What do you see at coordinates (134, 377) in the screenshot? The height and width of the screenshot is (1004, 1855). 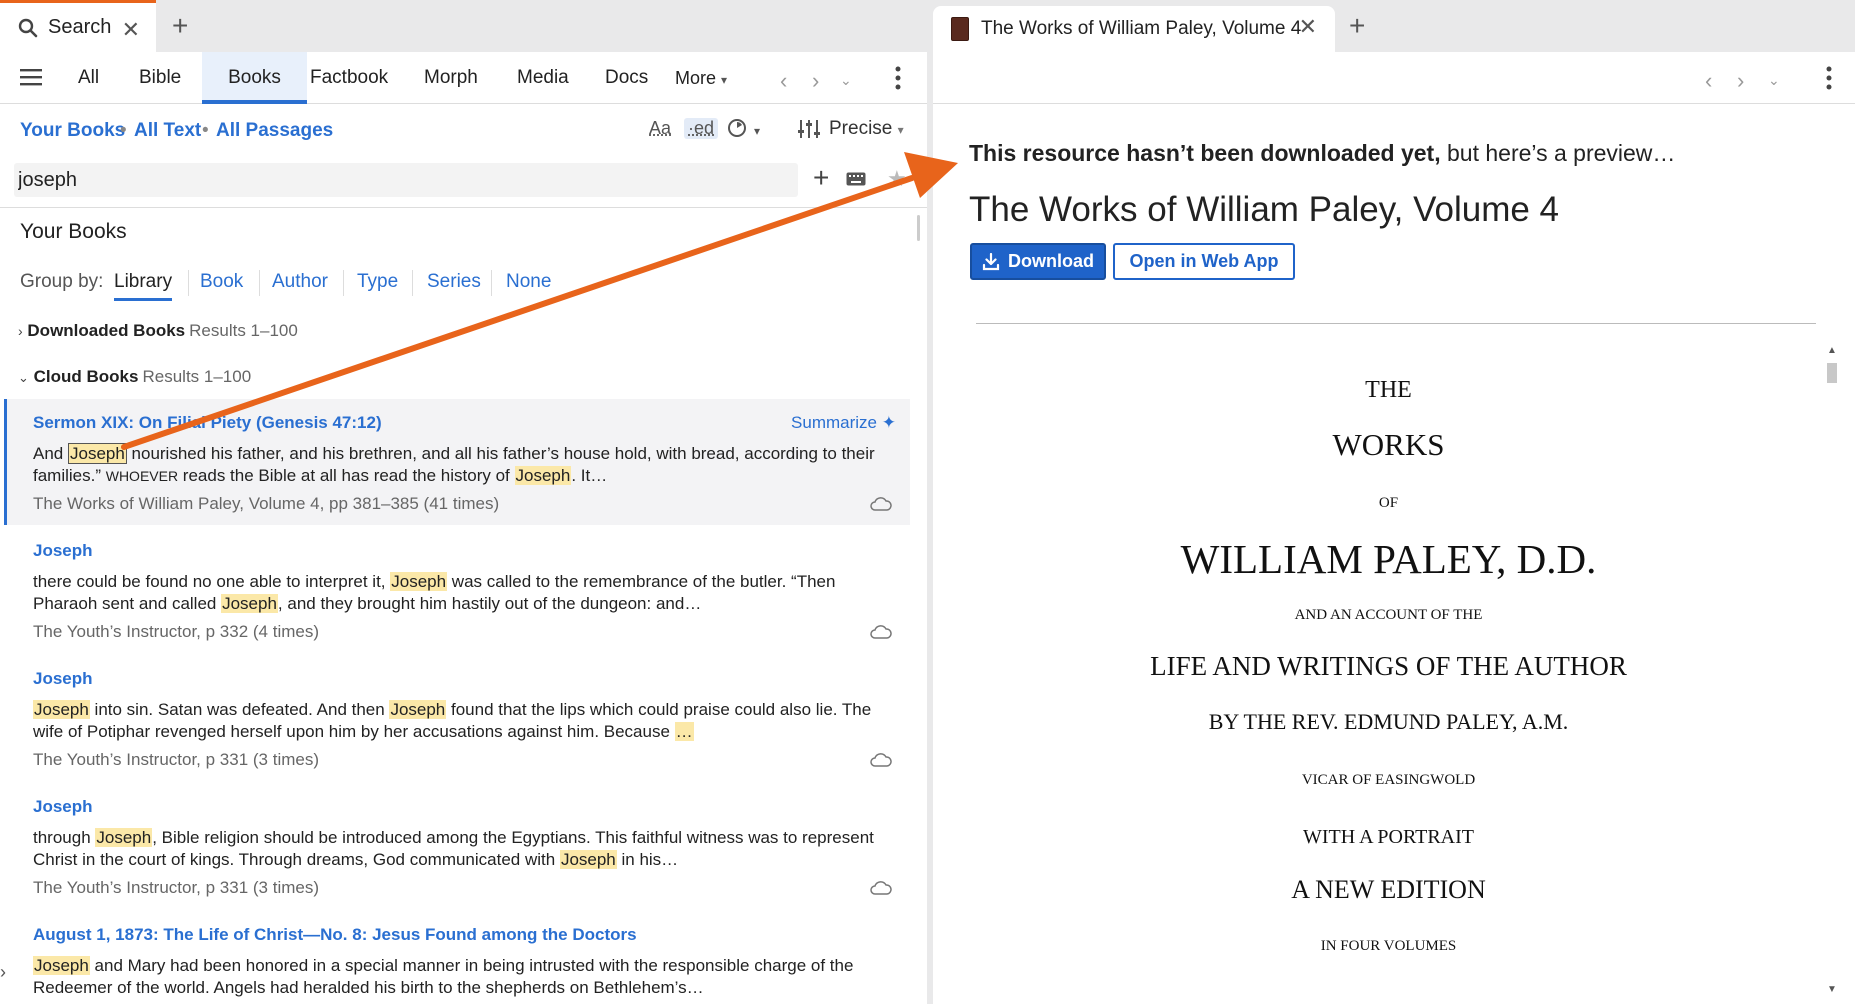 I see `cloud-books-header: ⌄ Cloud Books Results 1–100` at bounding box center [134, 377].